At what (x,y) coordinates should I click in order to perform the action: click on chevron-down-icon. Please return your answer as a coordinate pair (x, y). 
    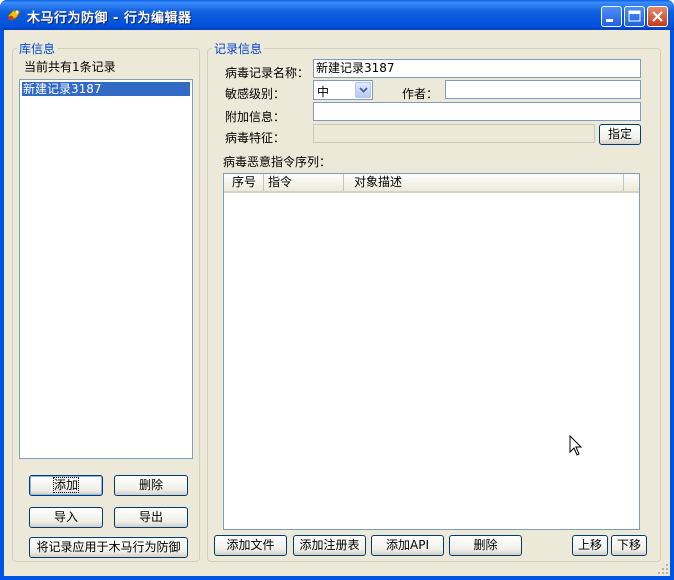
    Looking at the image, I should click on (363, 90).